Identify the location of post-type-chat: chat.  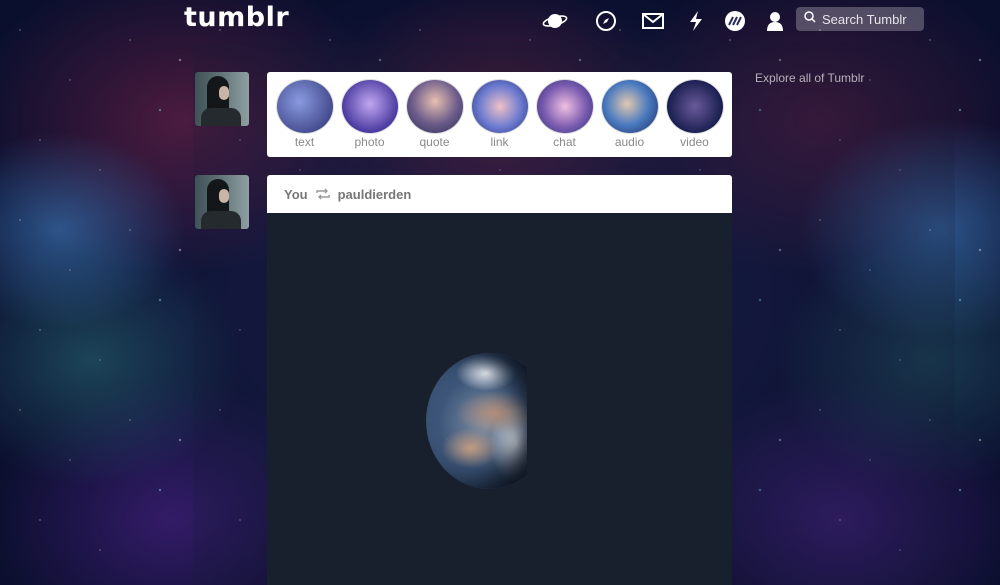
(564, 118).